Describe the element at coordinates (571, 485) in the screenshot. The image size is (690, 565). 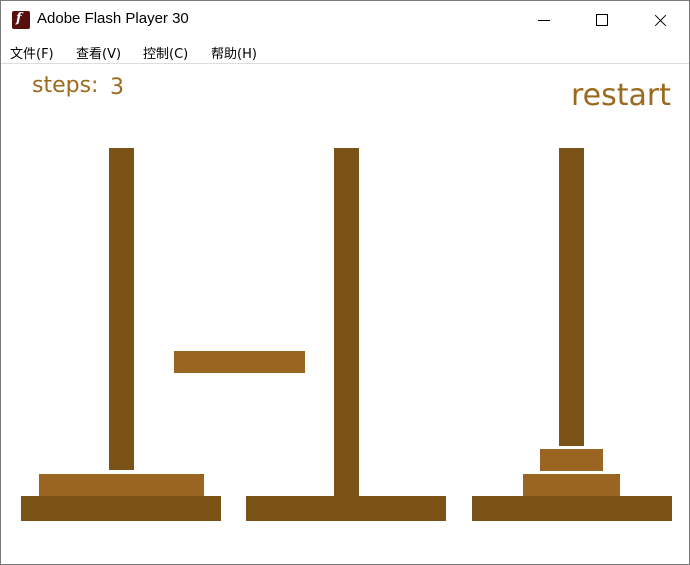
I see `disk-medium` at that location.